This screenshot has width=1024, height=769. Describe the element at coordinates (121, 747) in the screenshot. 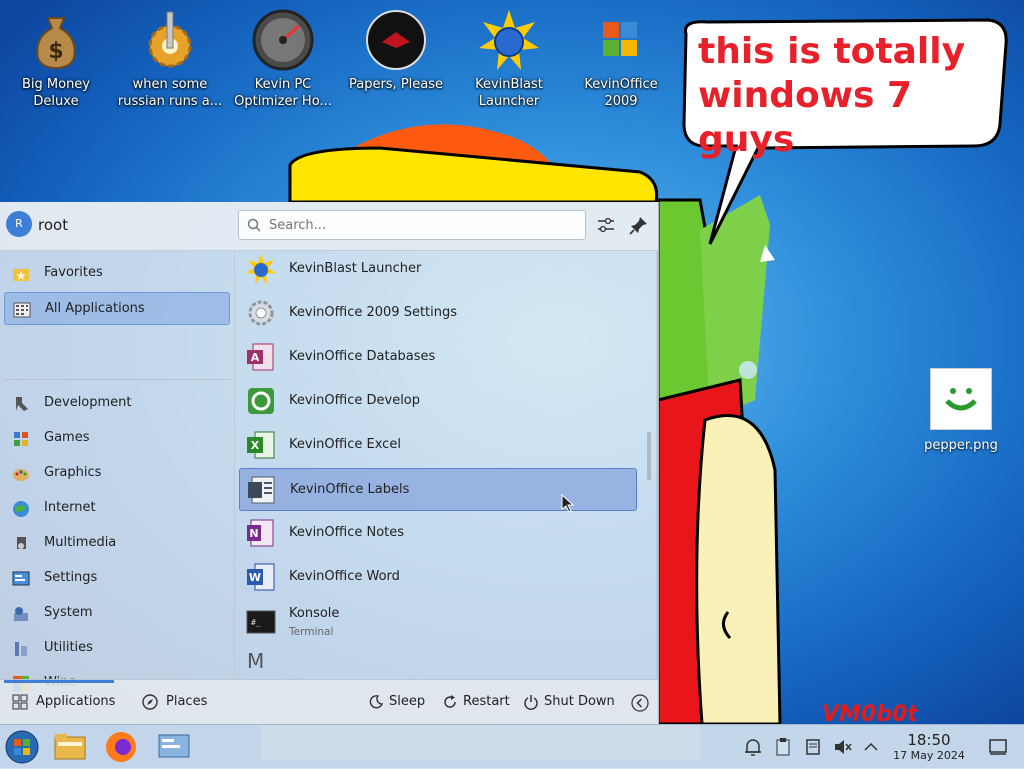

I see `firefox-icon` at that location.